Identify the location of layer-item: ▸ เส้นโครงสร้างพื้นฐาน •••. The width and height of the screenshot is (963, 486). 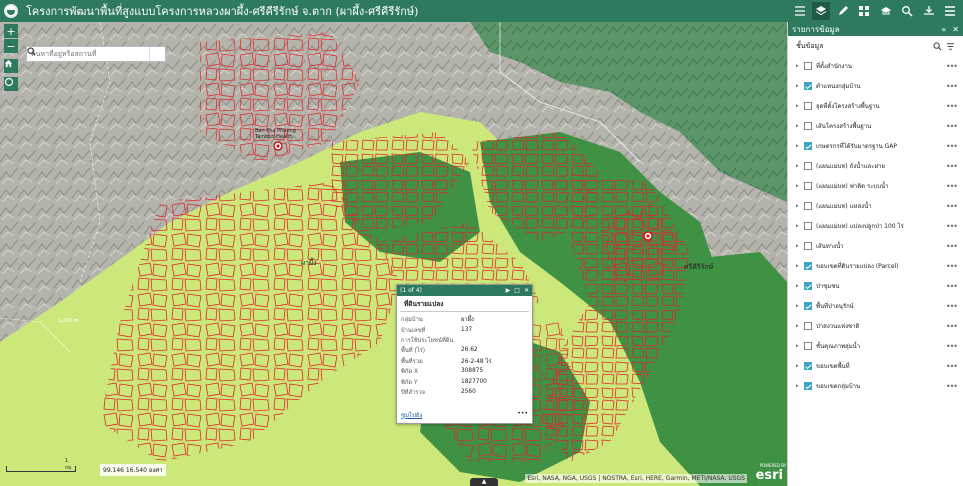
(879, 126).